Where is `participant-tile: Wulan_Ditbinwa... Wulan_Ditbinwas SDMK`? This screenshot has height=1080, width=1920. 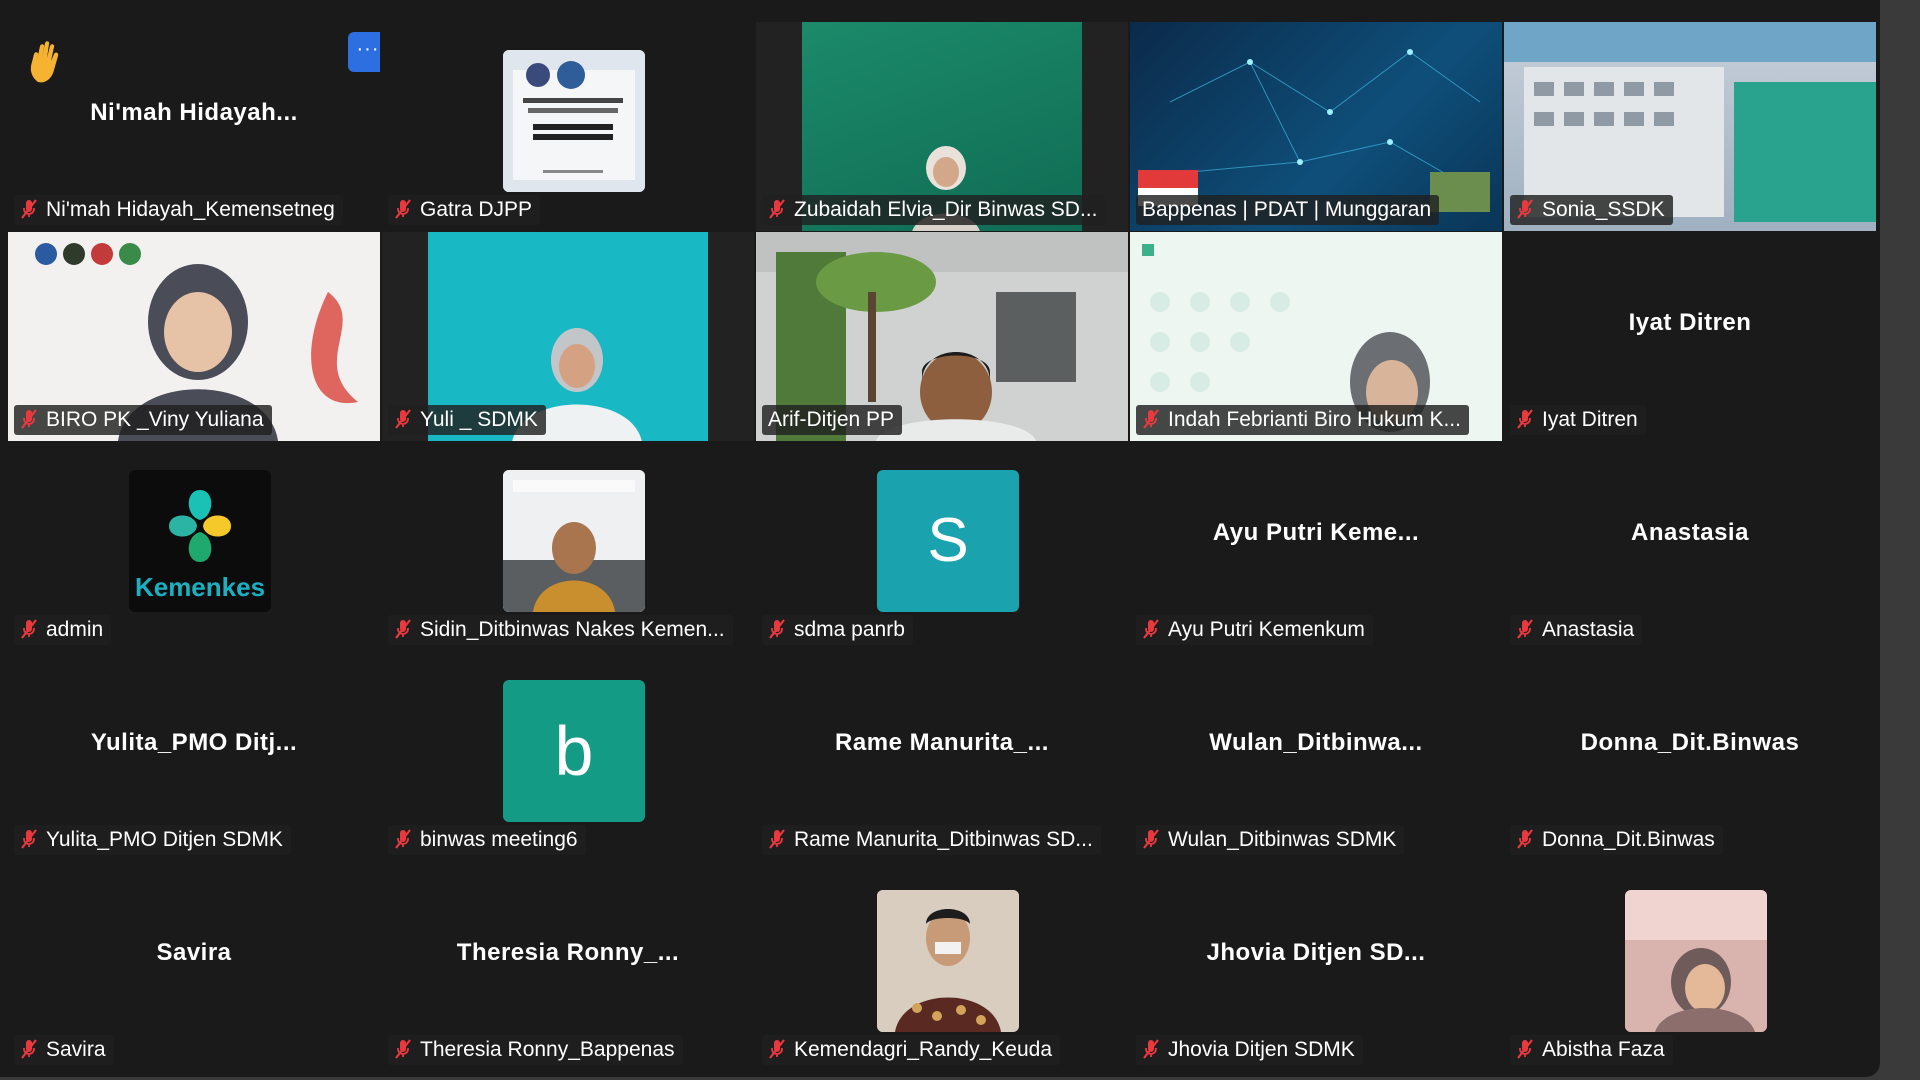
participant-tile: Wulan_Ditbinwa... Wulan_Ditbinwas SDMK is located at coordinates (1316, 756).